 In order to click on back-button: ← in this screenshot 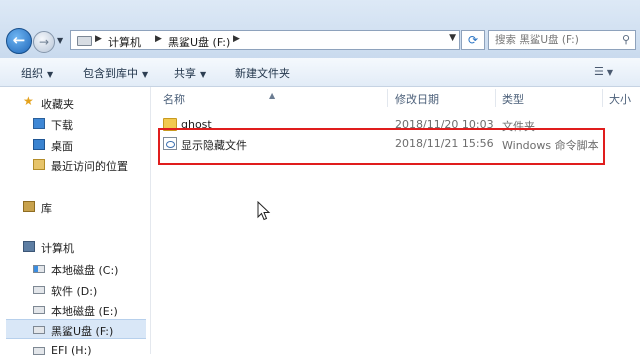, I will do `click(19, 41)`.